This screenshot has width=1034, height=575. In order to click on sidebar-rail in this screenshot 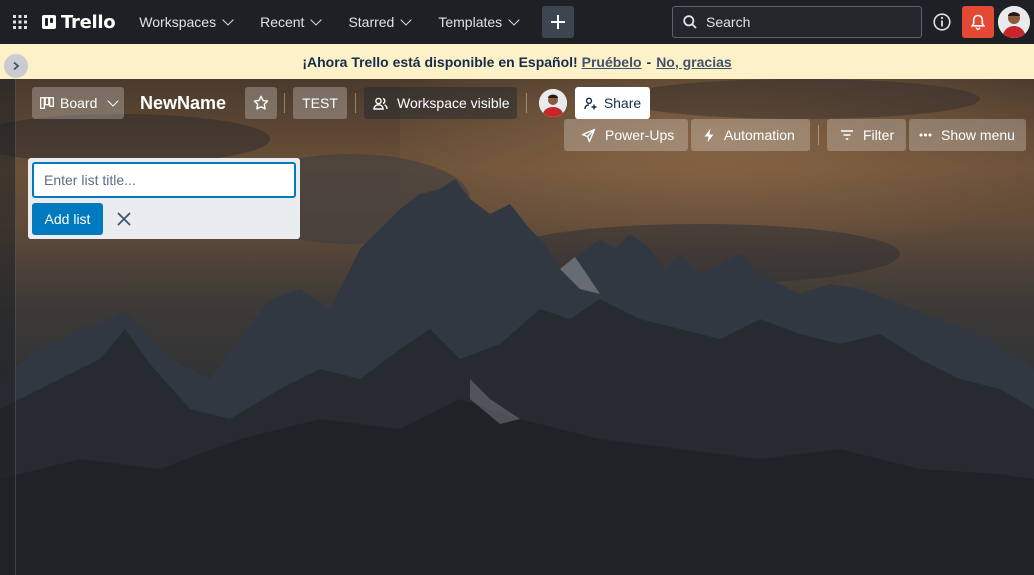, I will do `click(8, 327)`.